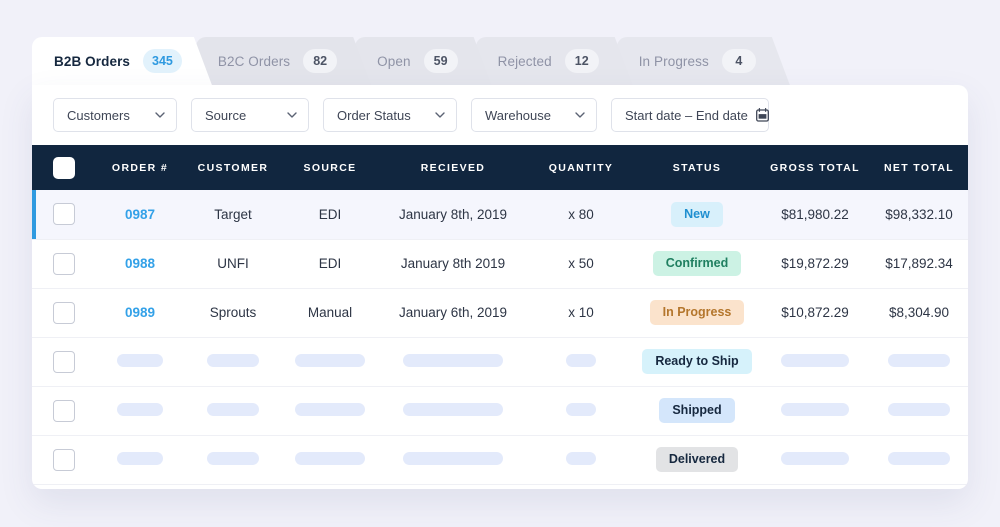 The width and height of the screenshot is (1000, 527). Describe the element at coordinates (140, 167) in the screenshot. I see `column-header-order: ORDER #` at that location.